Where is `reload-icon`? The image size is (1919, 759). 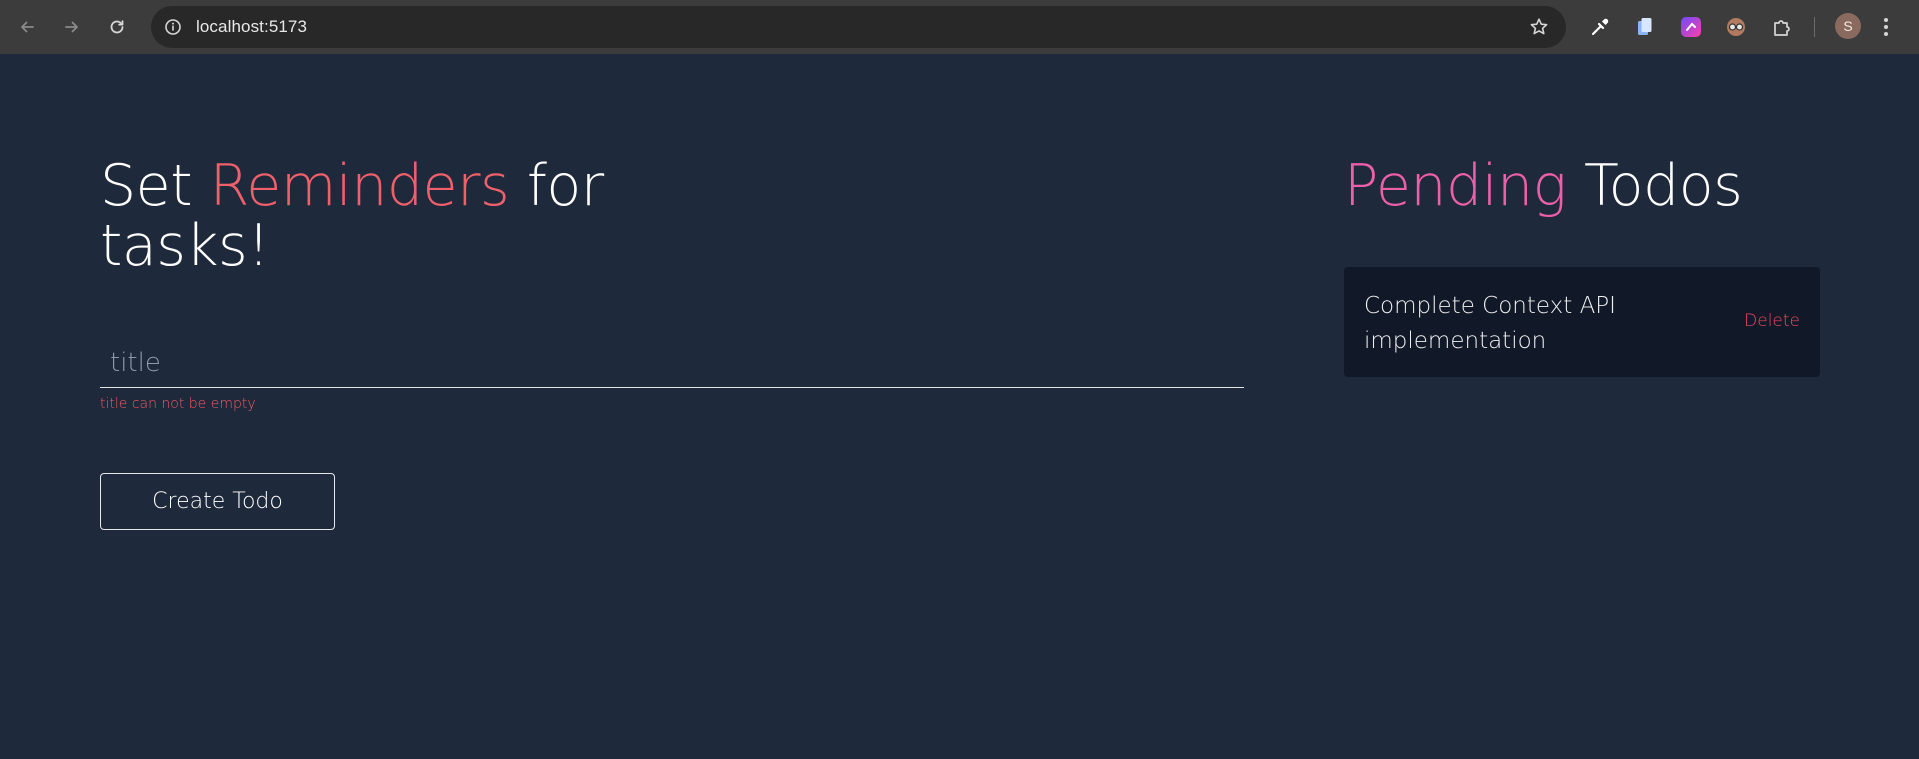 reload-icon is located at coordinates (117, 27).